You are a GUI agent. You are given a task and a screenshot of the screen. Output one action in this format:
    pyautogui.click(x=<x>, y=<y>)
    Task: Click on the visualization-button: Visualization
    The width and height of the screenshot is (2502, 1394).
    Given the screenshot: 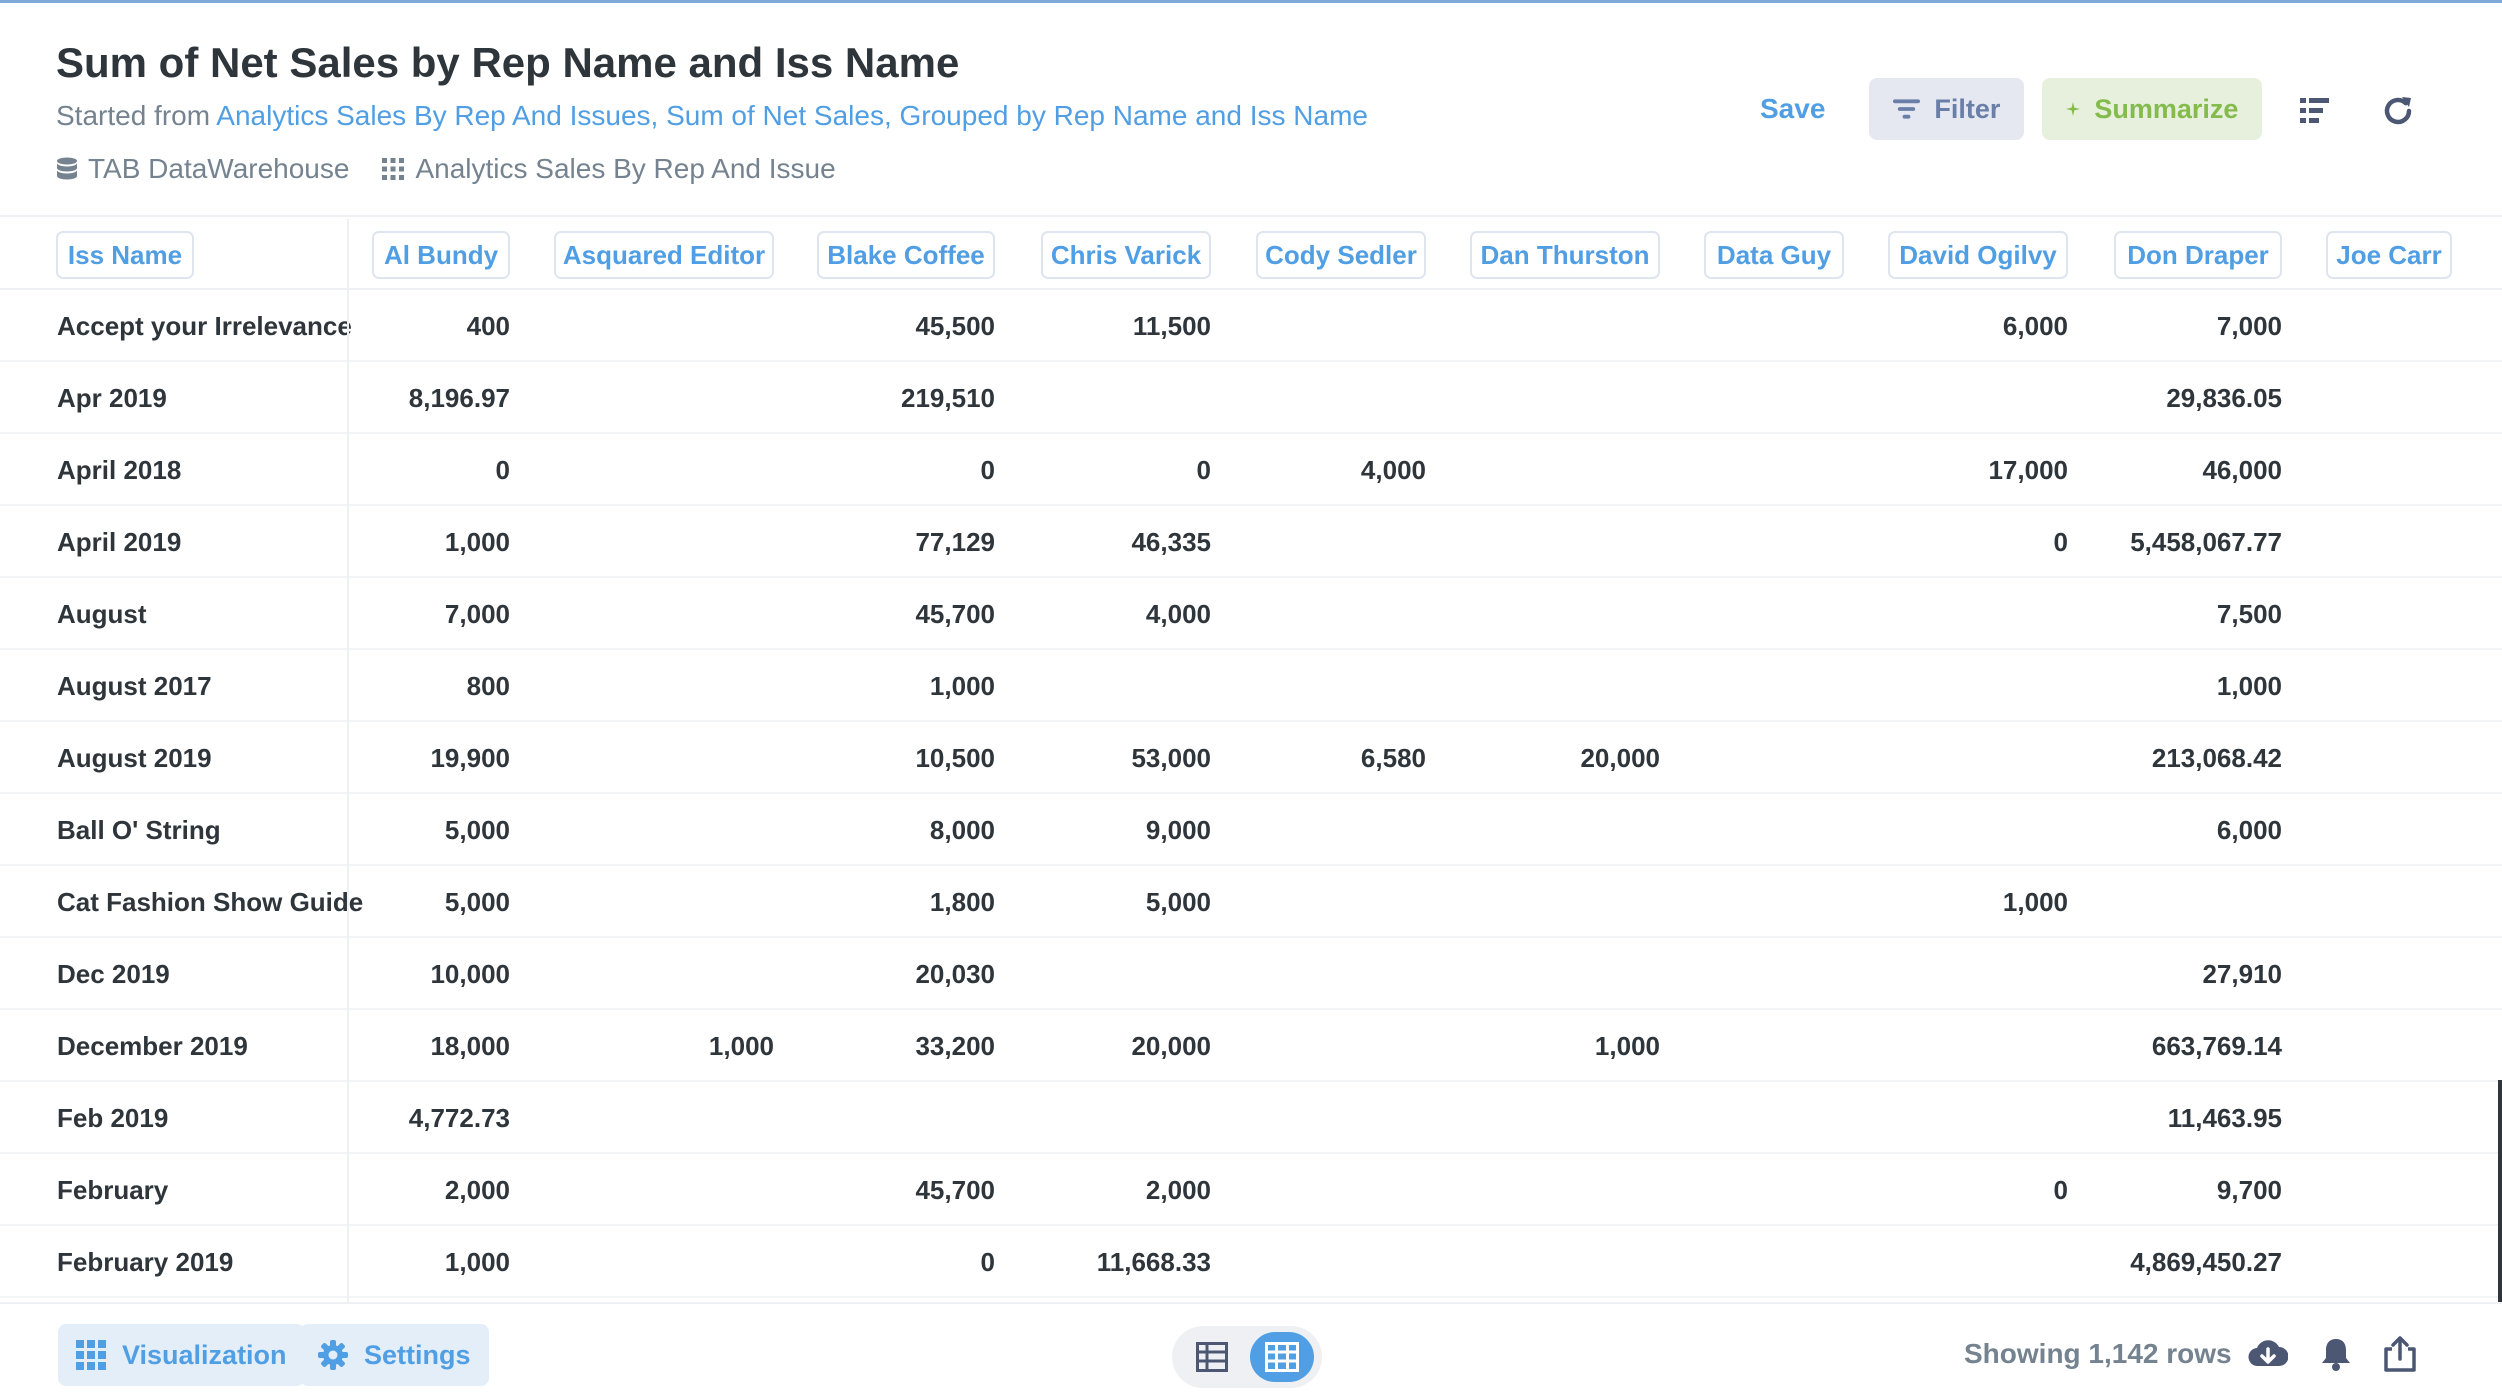 What is the action you would take?
    pyautogui.click(x=181, y=1355)
    